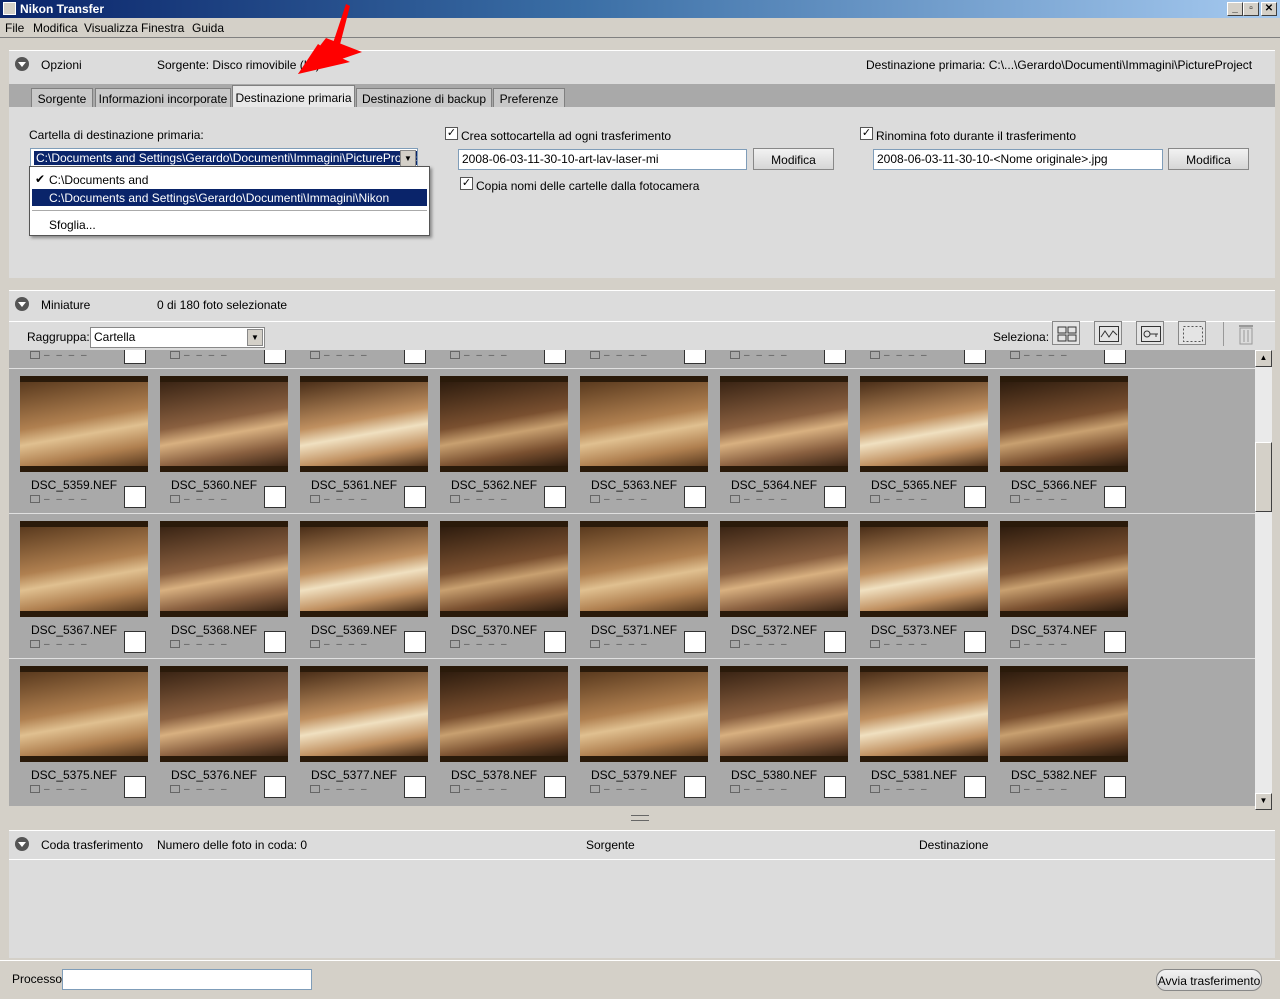 The width and height of the screenshot is (1280, 999). Describe the element at coordinates (293, 96) in the screenshot. I see `tab-destinazione-primaria: Destinazione primaria` at that location.